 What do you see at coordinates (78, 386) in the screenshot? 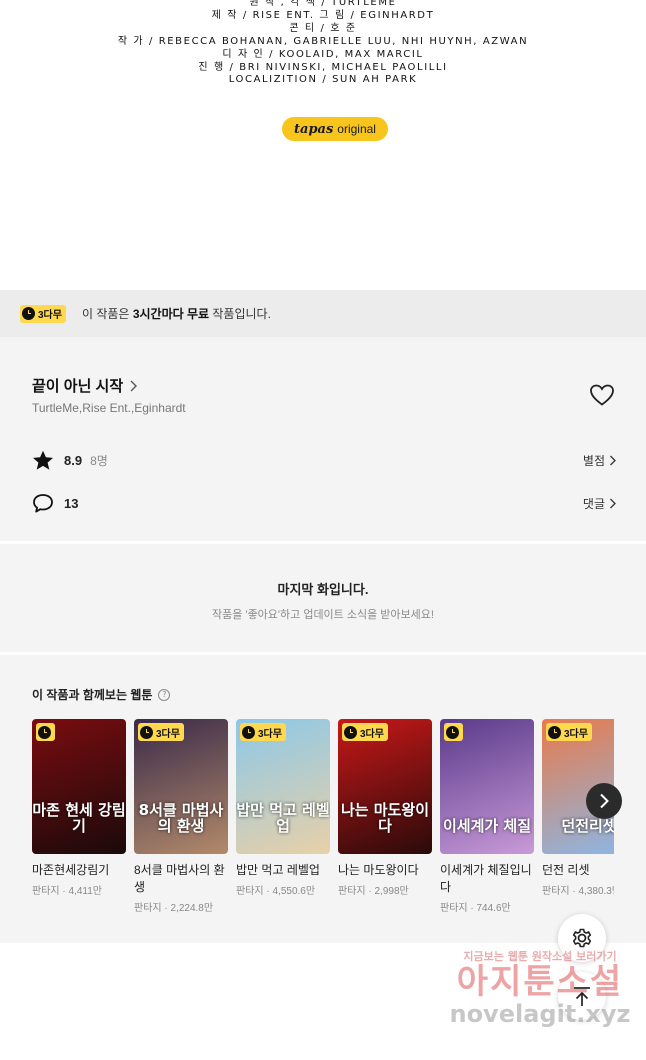
I see `series-title: 끝이 아닌 시작` at bounding box center [78, 386].